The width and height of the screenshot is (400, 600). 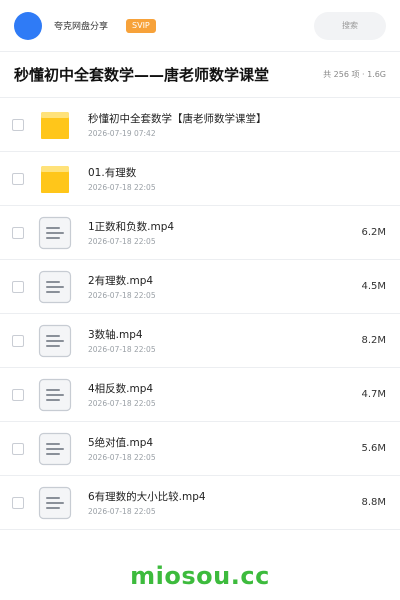 I want to click on file-name: 6有理数的大小比较.mp4, so click(x=147, y=496).